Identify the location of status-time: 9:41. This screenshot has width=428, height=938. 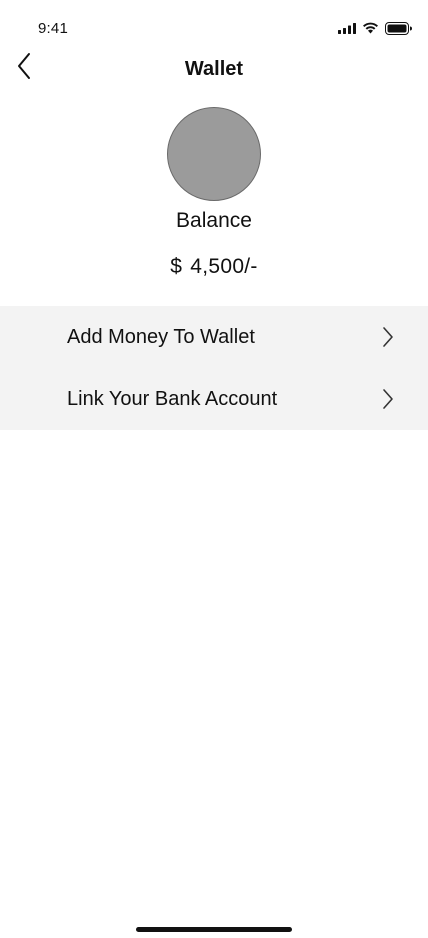
(53, 28).